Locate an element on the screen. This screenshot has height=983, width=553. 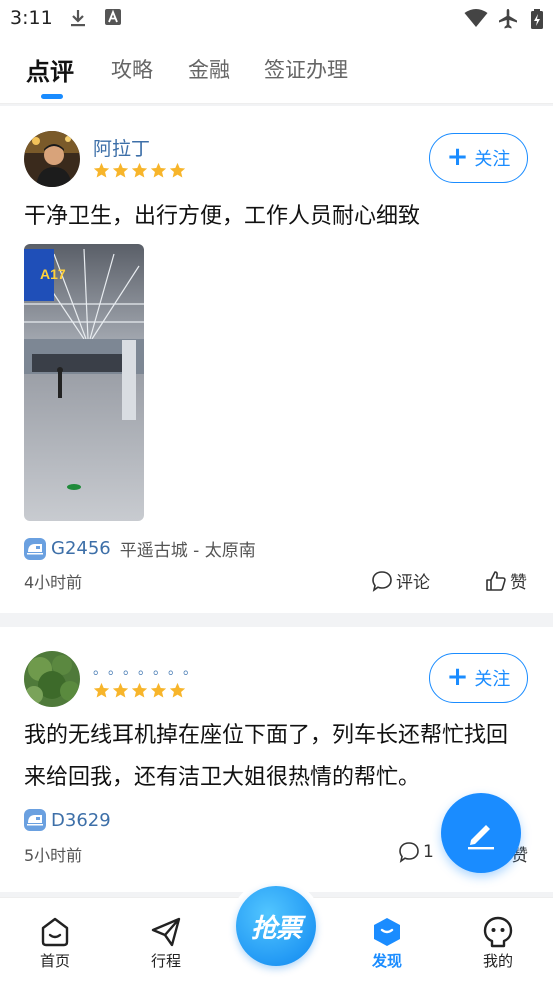
wifi-icon is located at coordinates (476, 20).